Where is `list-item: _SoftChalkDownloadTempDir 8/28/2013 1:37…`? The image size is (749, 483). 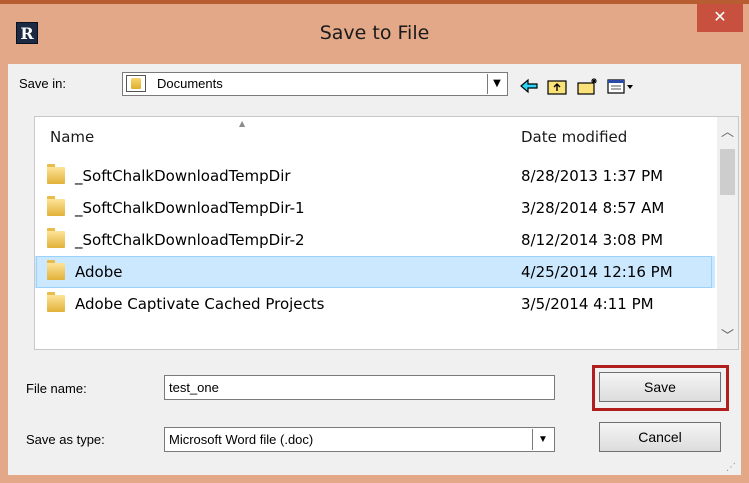
list-item: _SoftChalkDownloadTempDir 8/28/2013 1:37… is located at coordinates (375, 176).